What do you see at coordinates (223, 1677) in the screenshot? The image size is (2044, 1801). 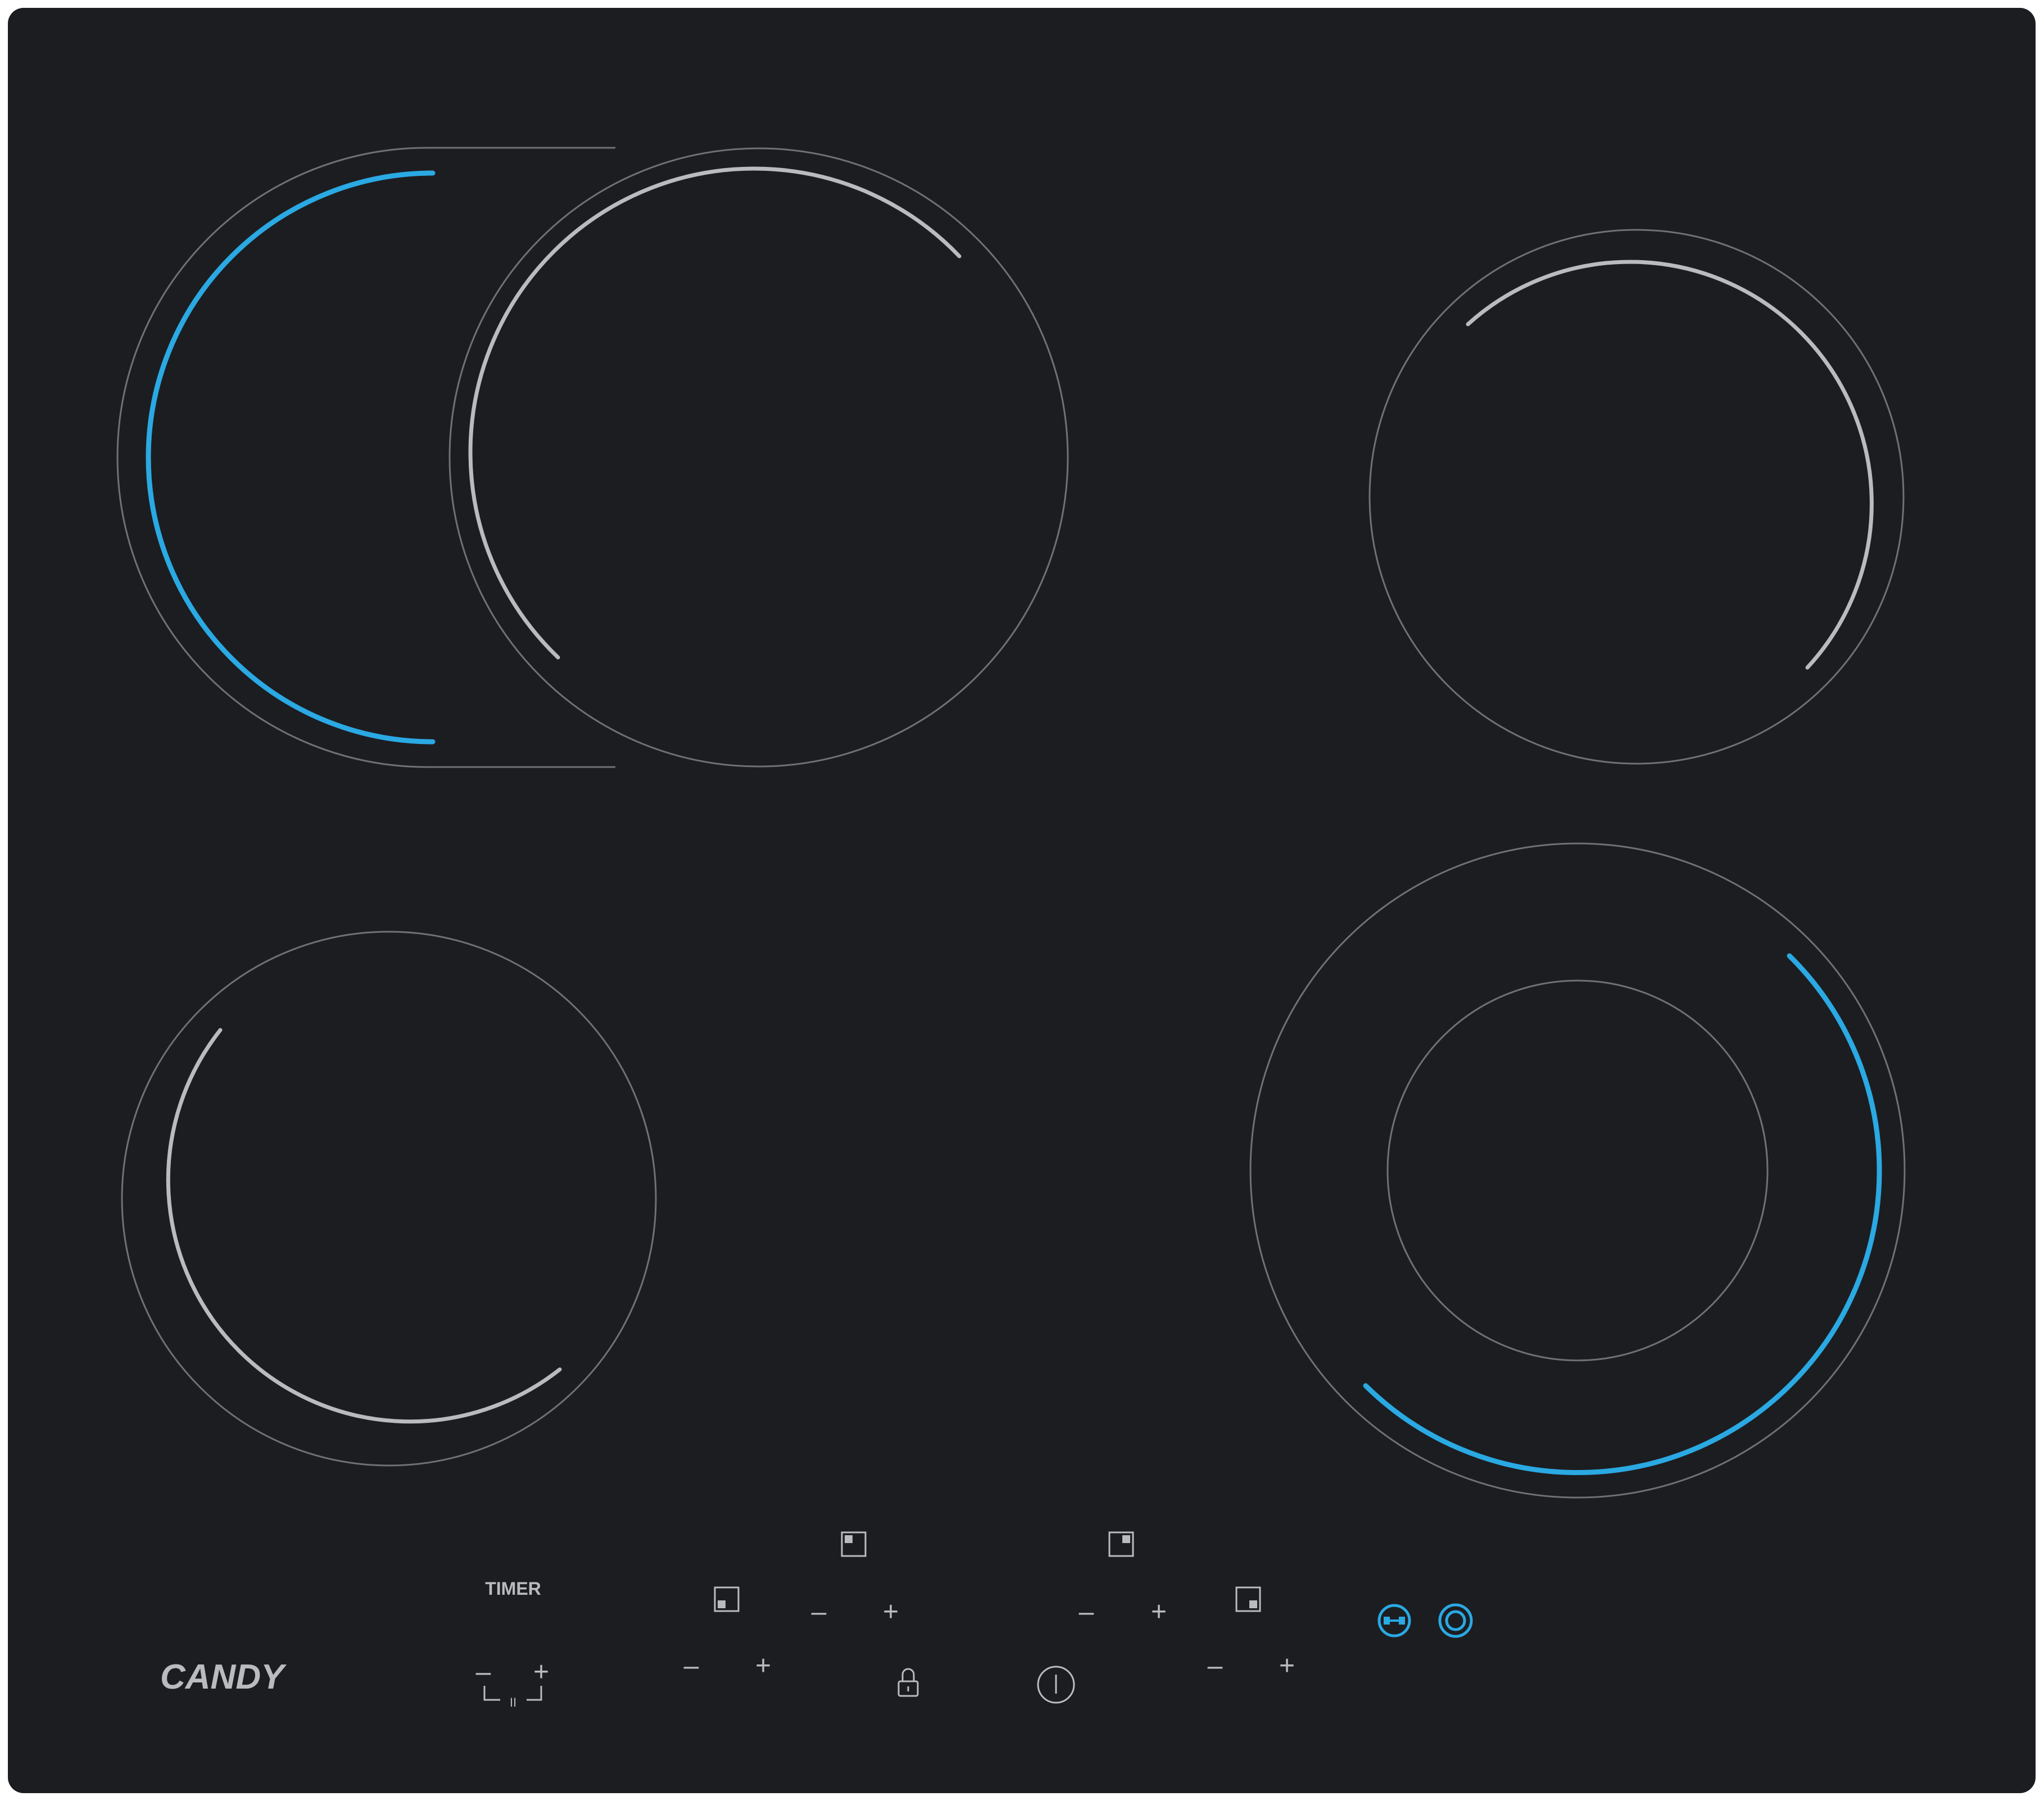 I see `brand-logo: CANDY` at bounding box center [223, 1677].